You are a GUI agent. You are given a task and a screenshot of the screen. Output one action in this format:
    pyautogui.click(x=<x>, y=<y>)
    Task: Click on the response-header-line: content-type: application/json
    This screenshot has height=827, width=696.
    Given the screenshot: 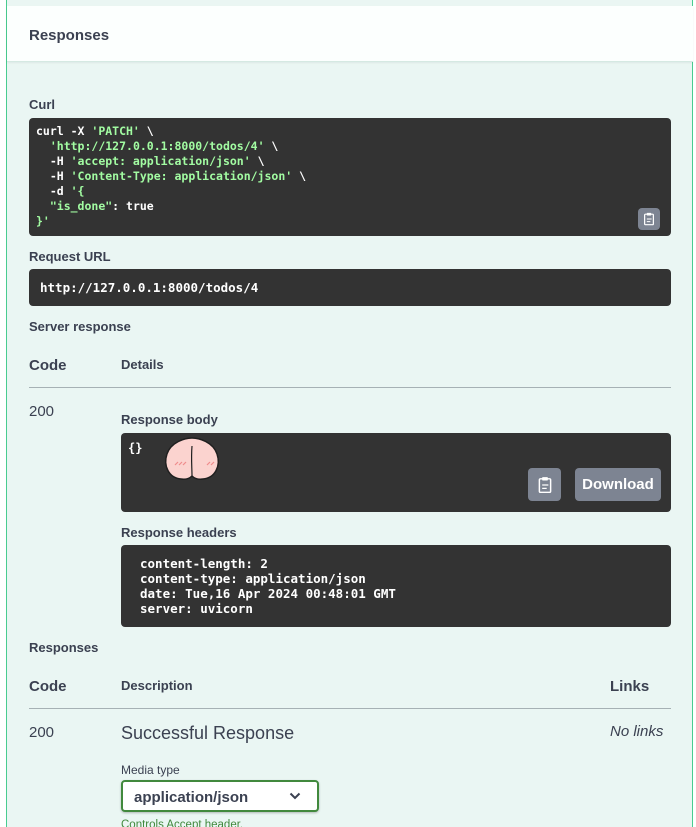 What is the action you would take?
    pyautogui.click(x=253, y=578)
    